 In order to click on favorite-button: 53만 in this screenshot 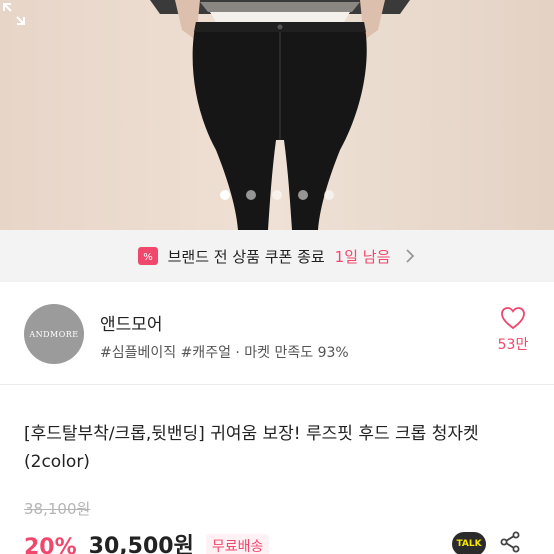, I will do `click(513, 330)`.